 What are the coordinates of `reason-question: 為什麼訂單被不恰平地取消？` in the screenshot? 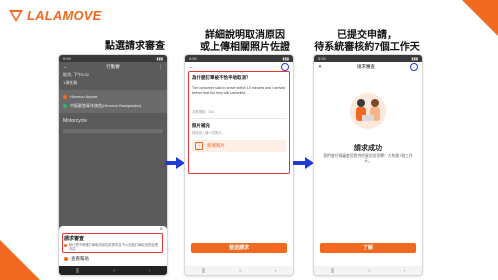 It's located at (221, 77).